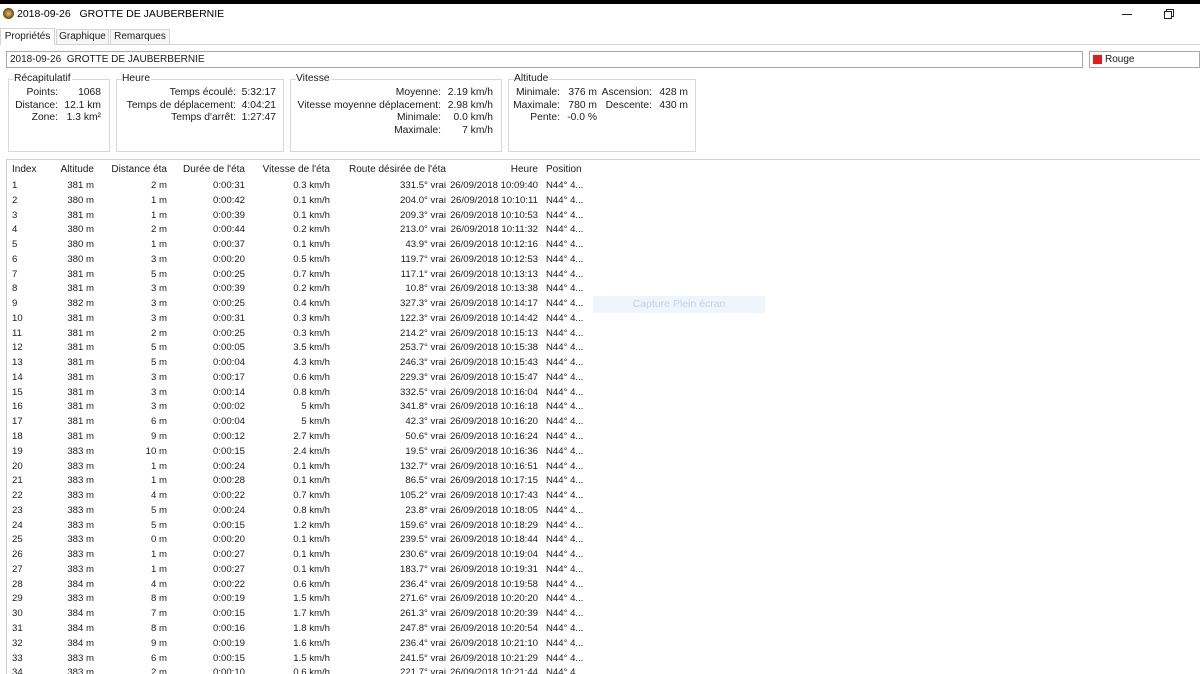 Image resolution: width=1200 pixels, height=674 pixels. Describe the element at coordinates (17, 643) in the screenshot. I see `cell-index: 32` at that location.